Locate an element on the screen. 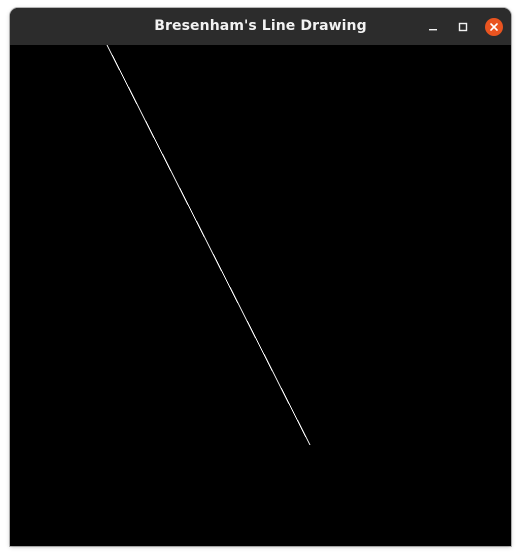 The width and height of the screenshot is (520, 555). close-button is located at coordinates (494, 26).